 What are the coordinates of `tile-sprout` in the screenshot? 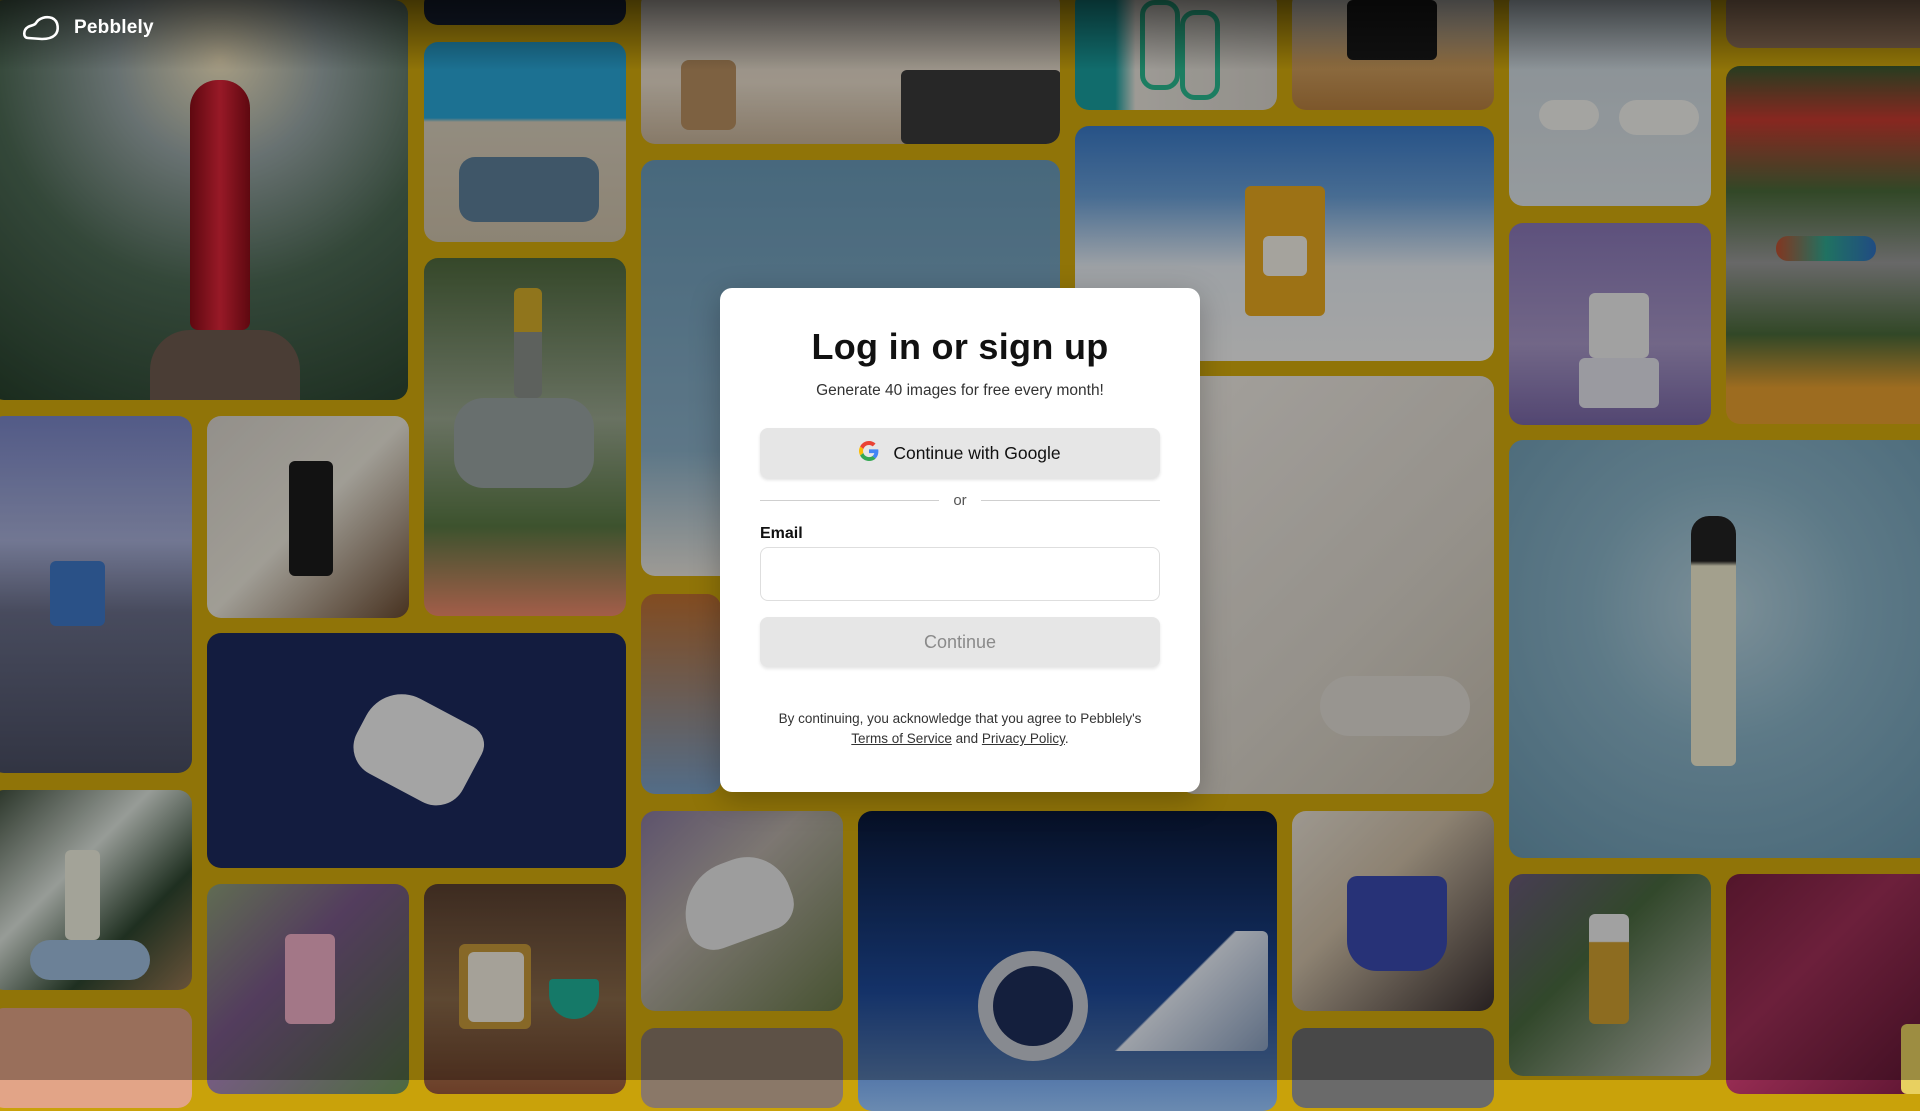 It's located at (742, 1068).